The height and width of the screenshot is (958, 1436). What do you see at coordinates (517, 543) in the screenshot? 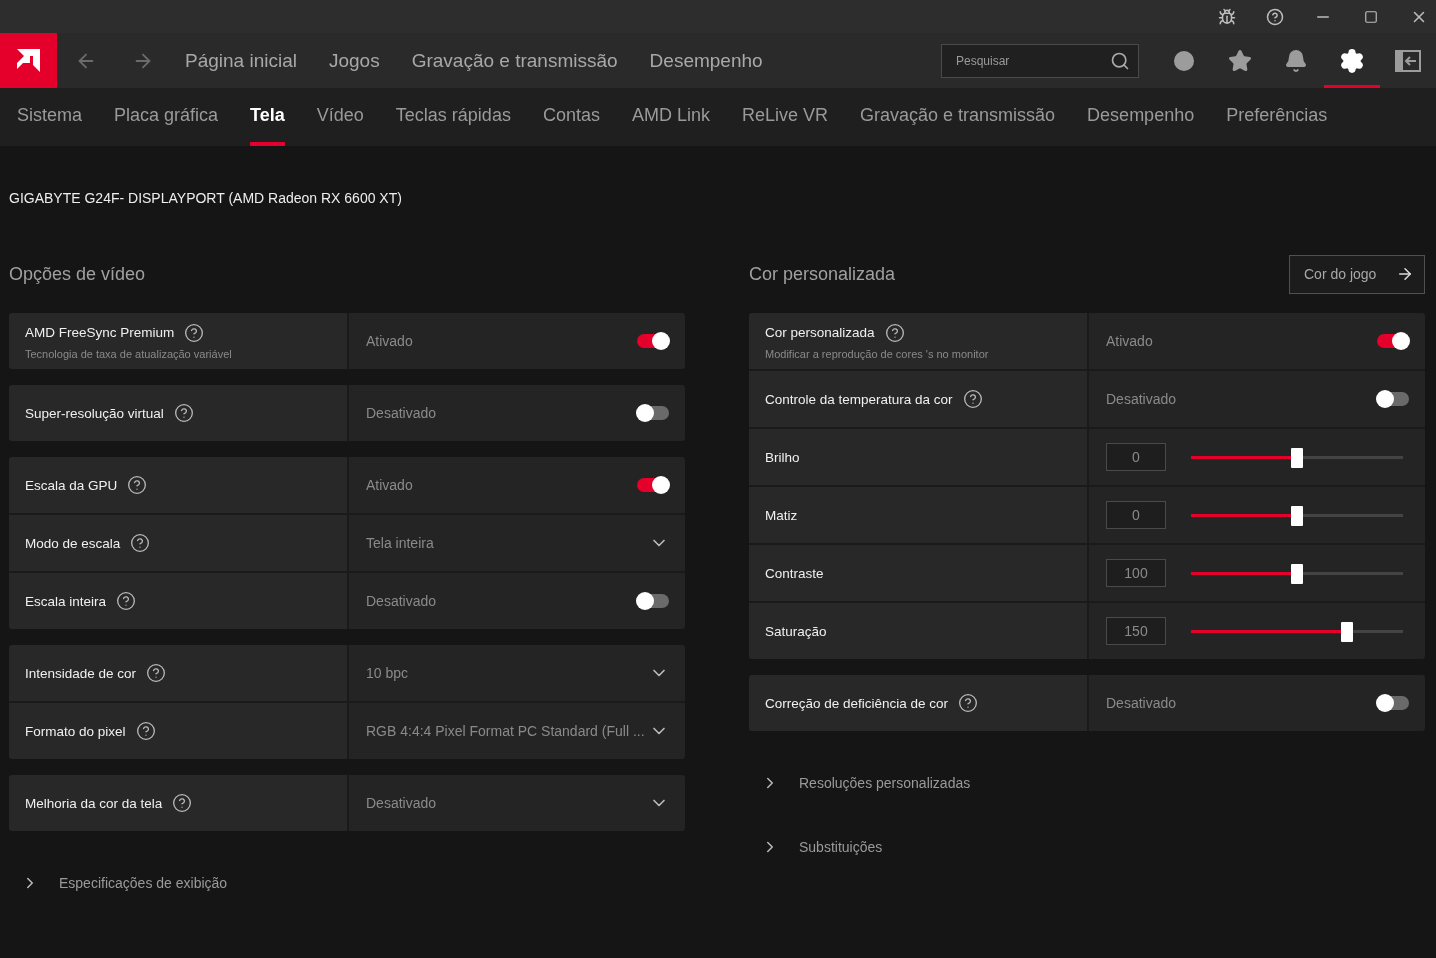
I see `dropdown: Tela inteira` at bounding box center [517, 543].